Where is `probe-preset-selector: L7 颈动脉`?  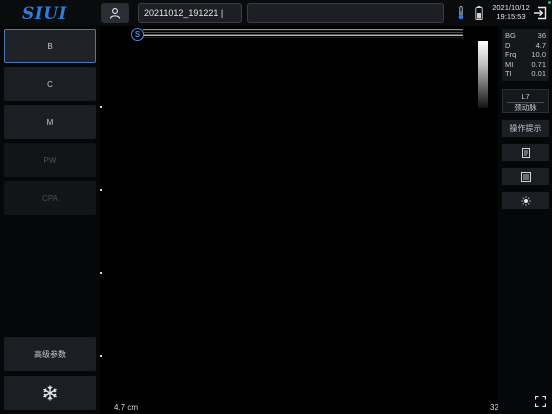
probe-preset-selector: L7 颈动脉 is located at coordinates (525, 101).